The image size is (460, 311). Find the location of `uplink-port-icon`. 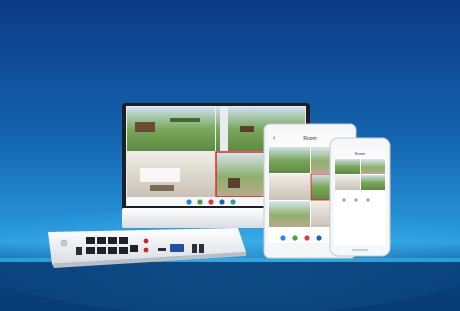

uplink-port-icon is located at coordinates (134, 248).